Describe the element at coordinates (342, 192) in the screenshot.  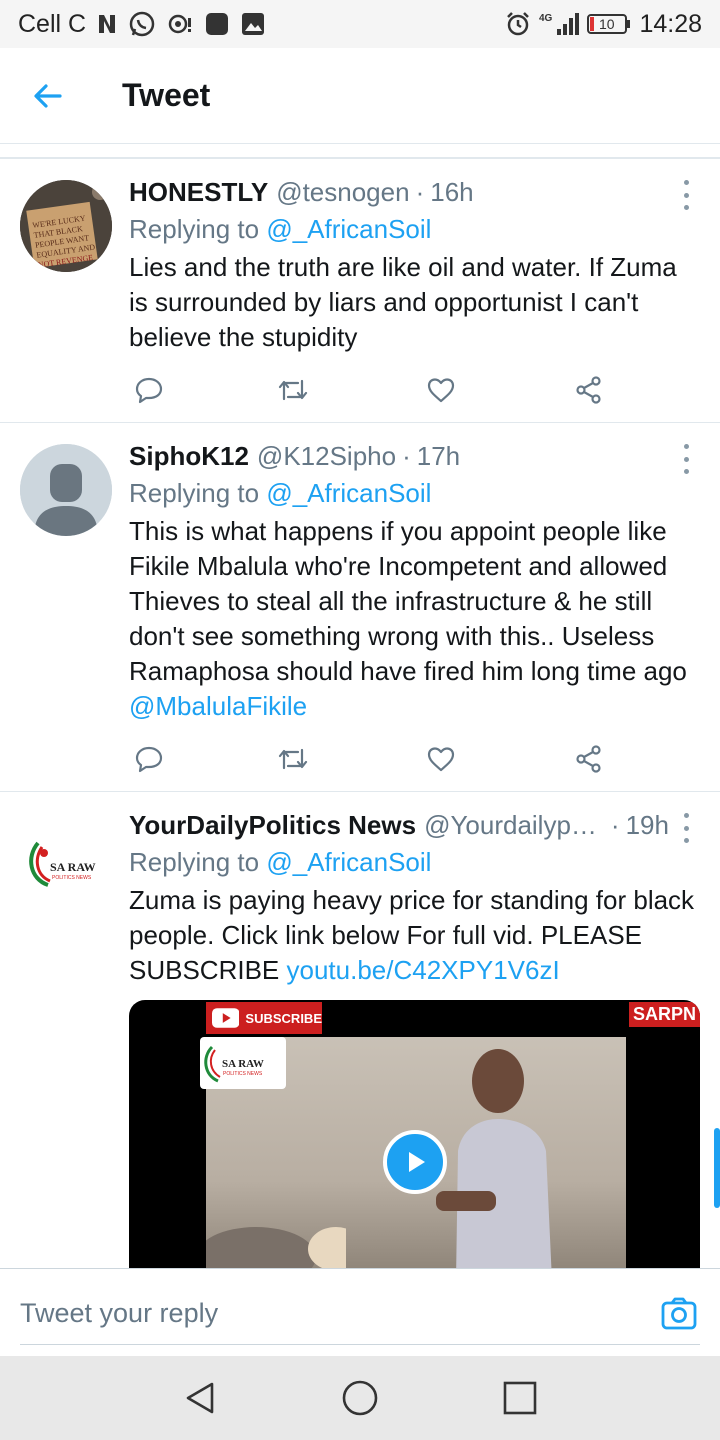
I see `user-handle: @tesnogen` at that location.